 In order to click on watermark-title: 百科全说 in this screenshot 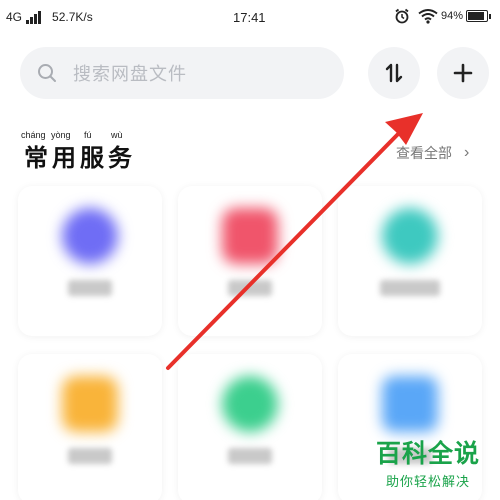, I will do `click(428, 454)`.